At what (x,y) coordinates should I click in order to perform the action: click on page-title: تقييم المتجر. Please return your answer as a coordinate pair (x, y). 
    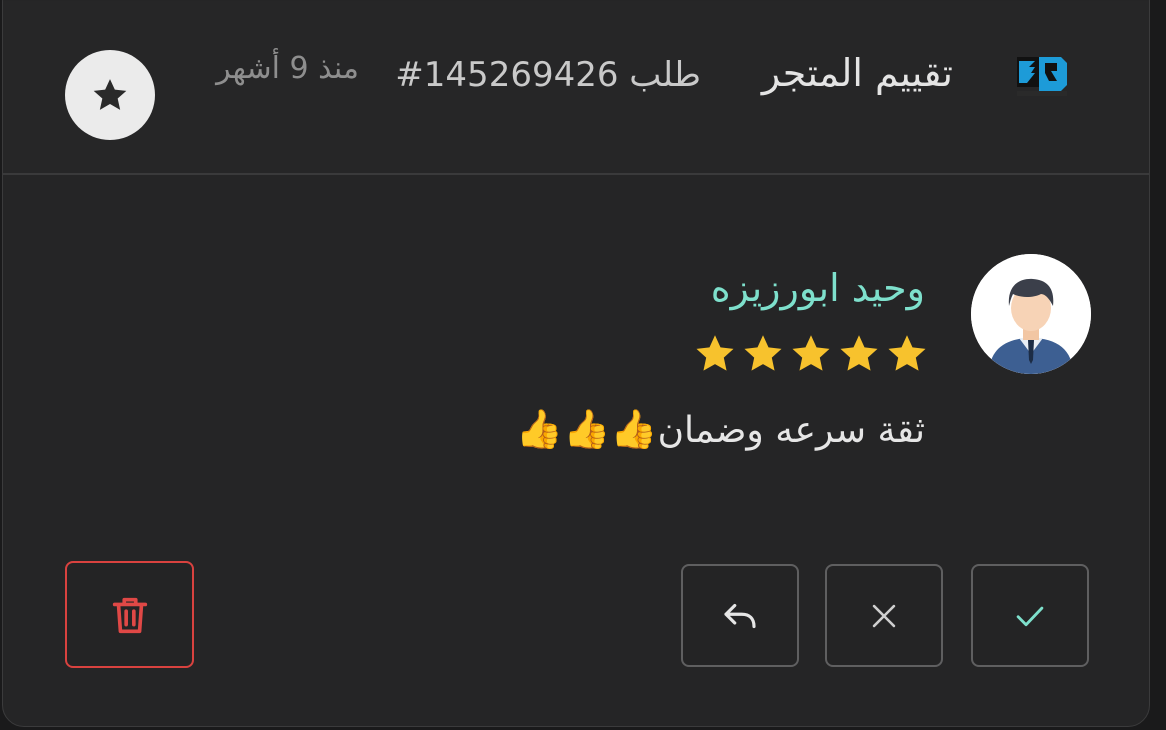
    Looking at the image, I should click on (857, 73).